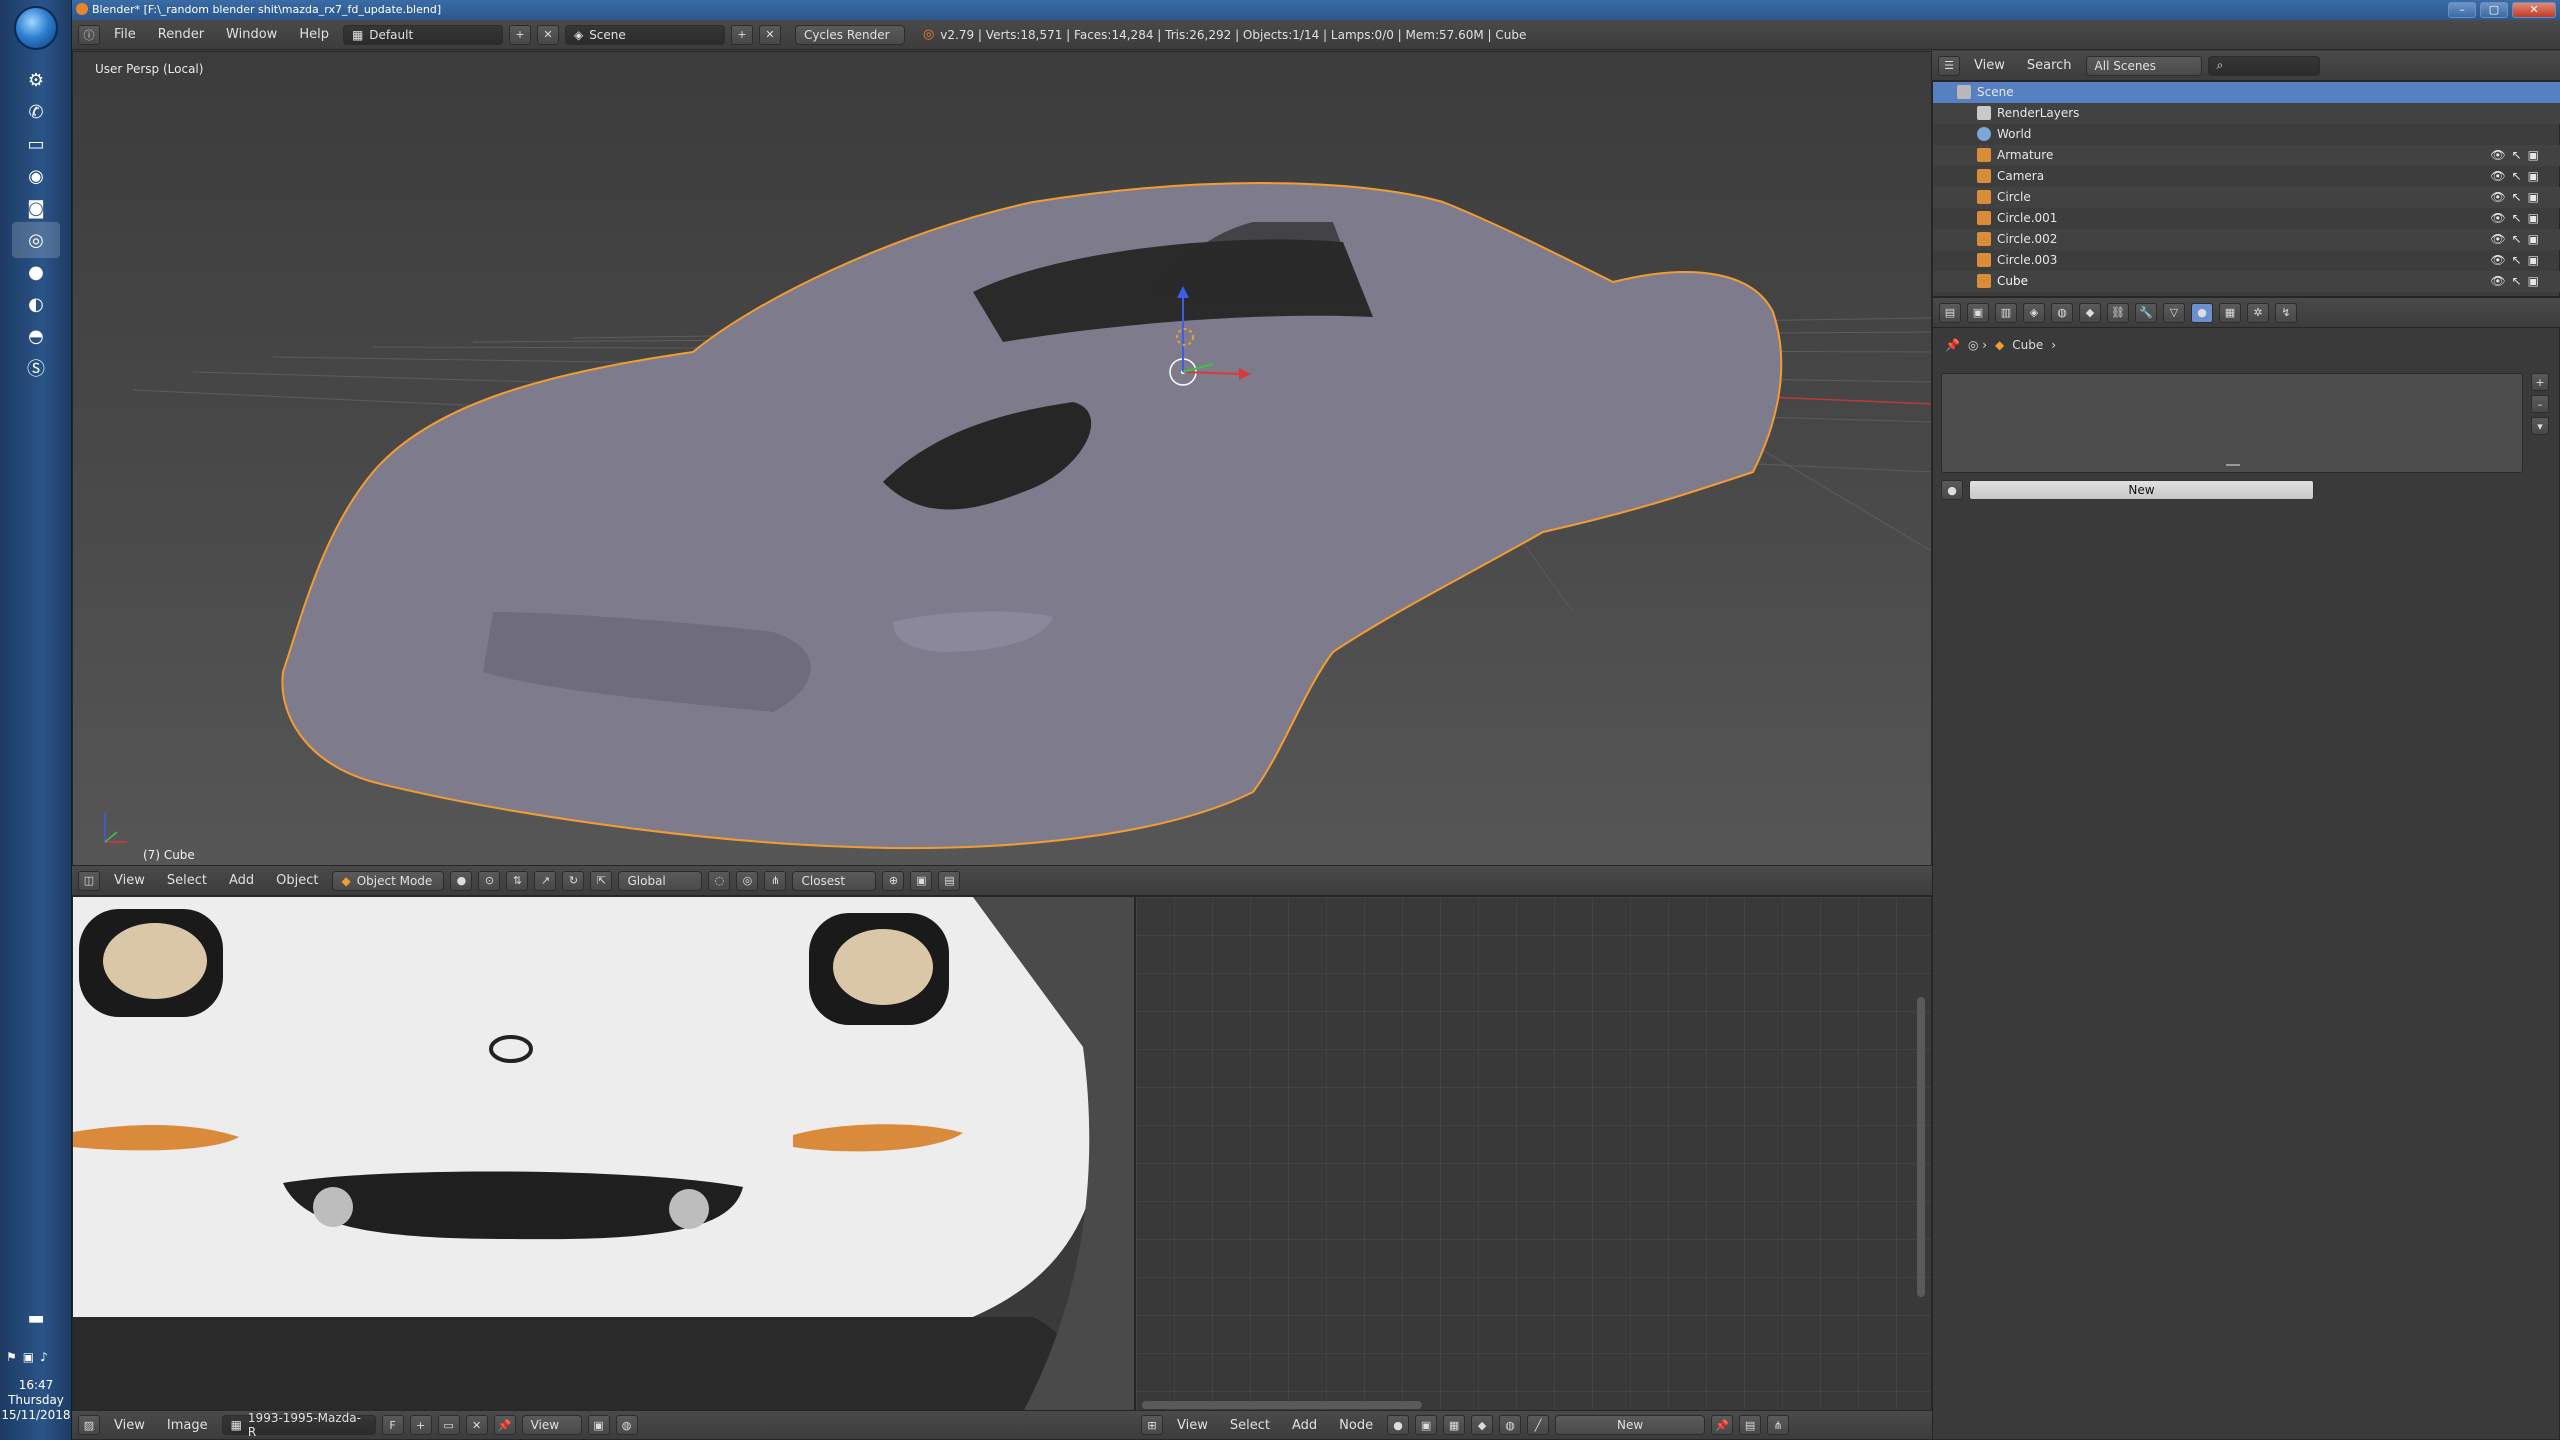  I want to click on menu-object: Object, so click(297, 880).